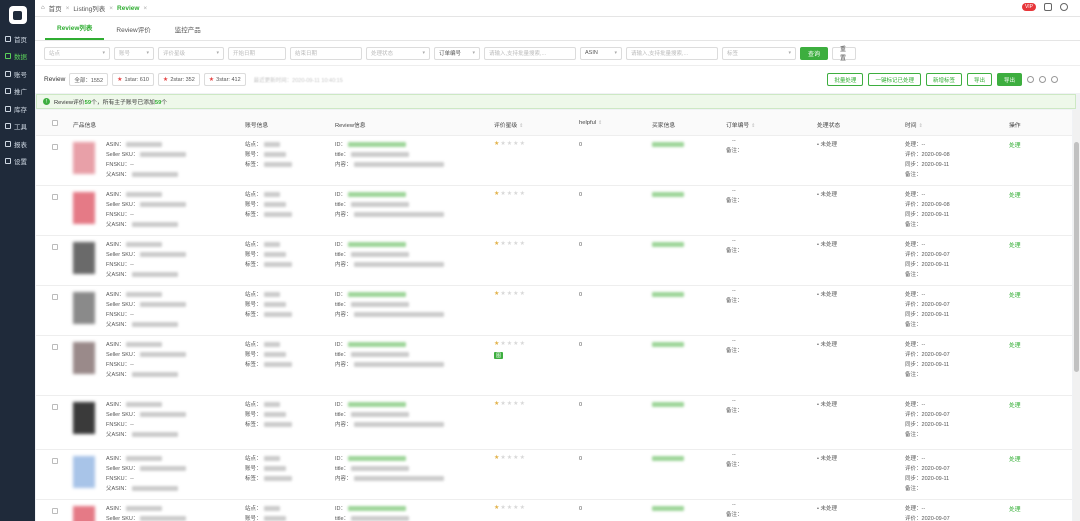 The image size is (1080, 521). I want to click on filter-pill-1star: ★ 1star: 610, so click(133, 79).